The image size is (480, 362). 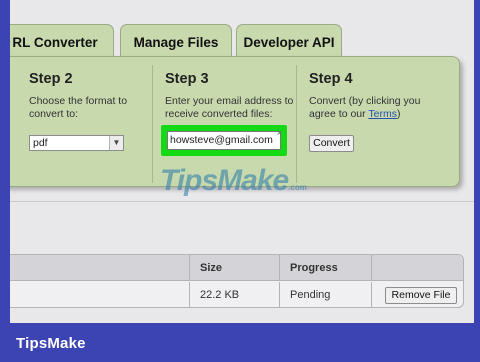 What do you see at coordinates (279, 133) in the screenshot?
I see `clear-icon: ×` at bounding box center [279, 133].